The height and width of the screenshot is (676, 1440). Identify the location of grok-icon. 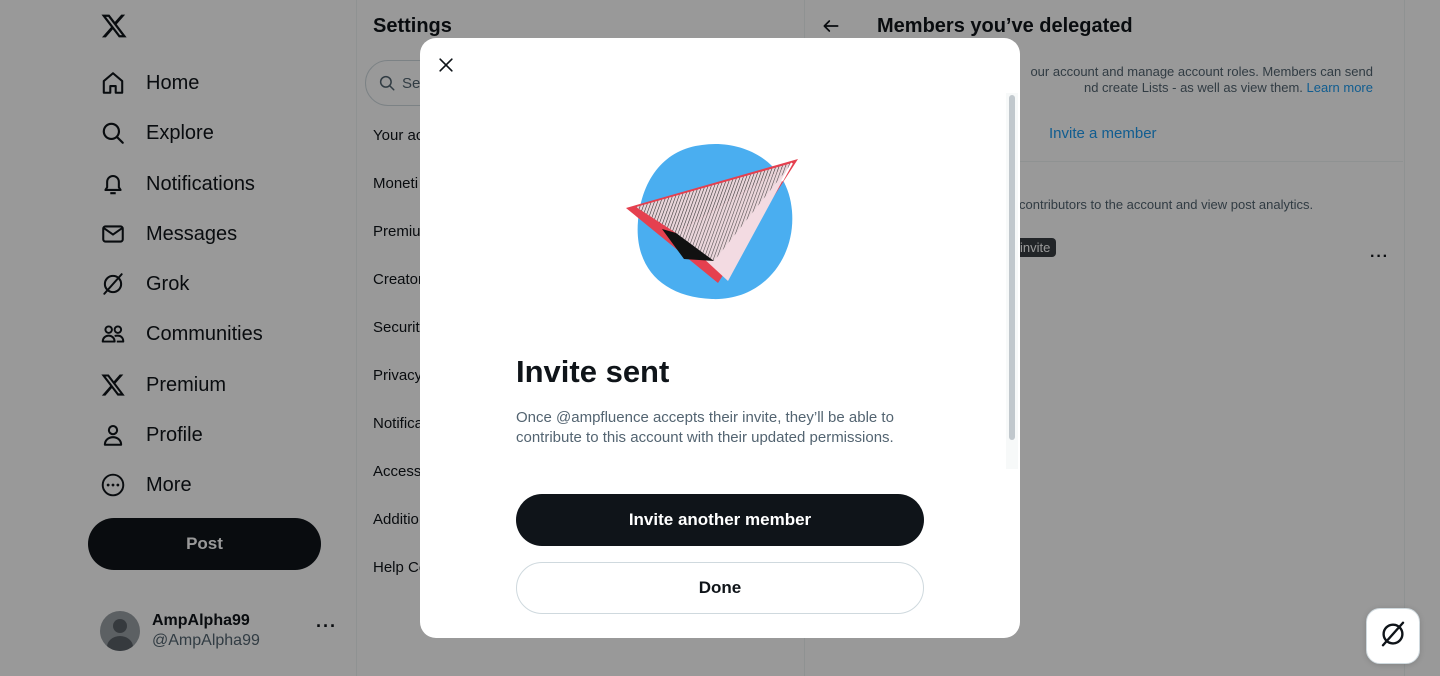
(1393, 636).